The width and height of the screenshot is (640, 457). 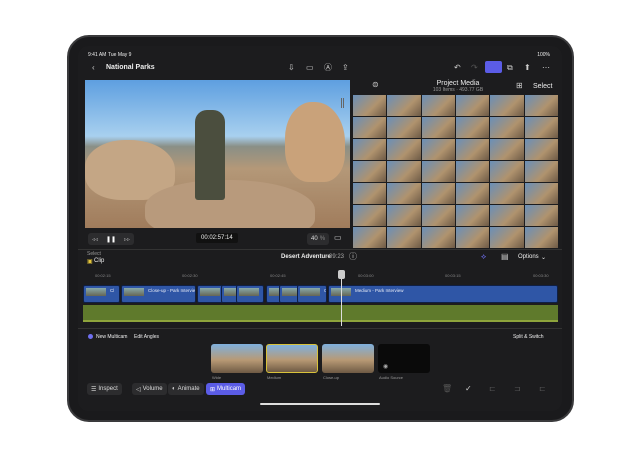 What do you see at coordinates (474, 68) in the screenshot?
I see `redo-icon: ↷` at bounding box center [474, 68].